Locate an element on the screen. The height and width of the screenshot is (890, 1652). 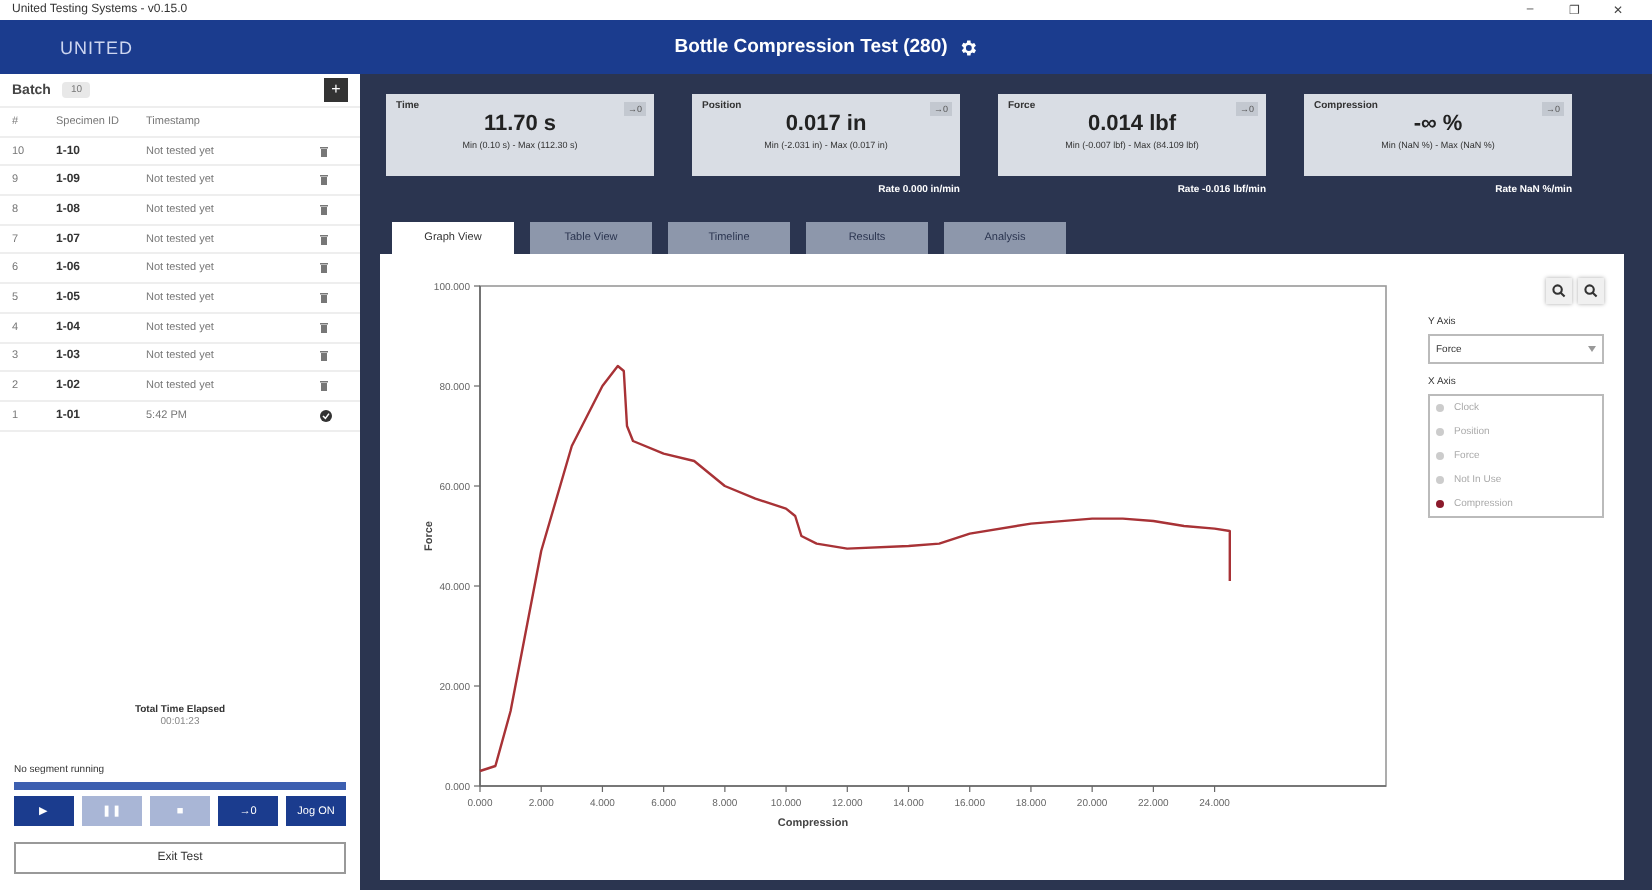
settings-icon is located at coordinates (967, 47).